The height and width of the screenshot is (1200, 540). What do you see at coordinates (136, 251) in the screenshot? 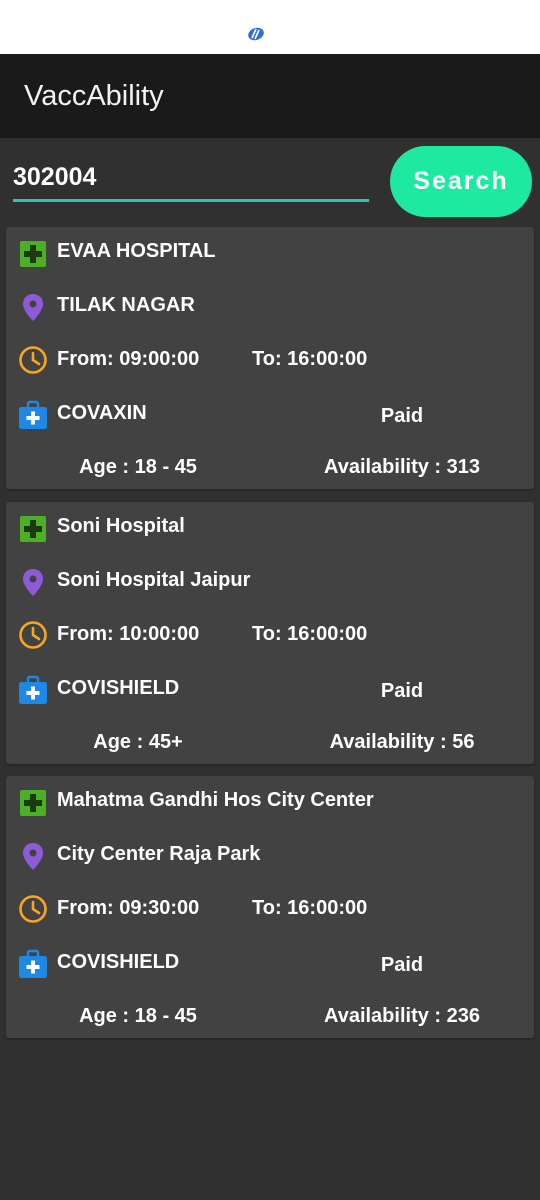
I see `center-name: EVAA HOSPITAL` at bounding box center [136, 251].